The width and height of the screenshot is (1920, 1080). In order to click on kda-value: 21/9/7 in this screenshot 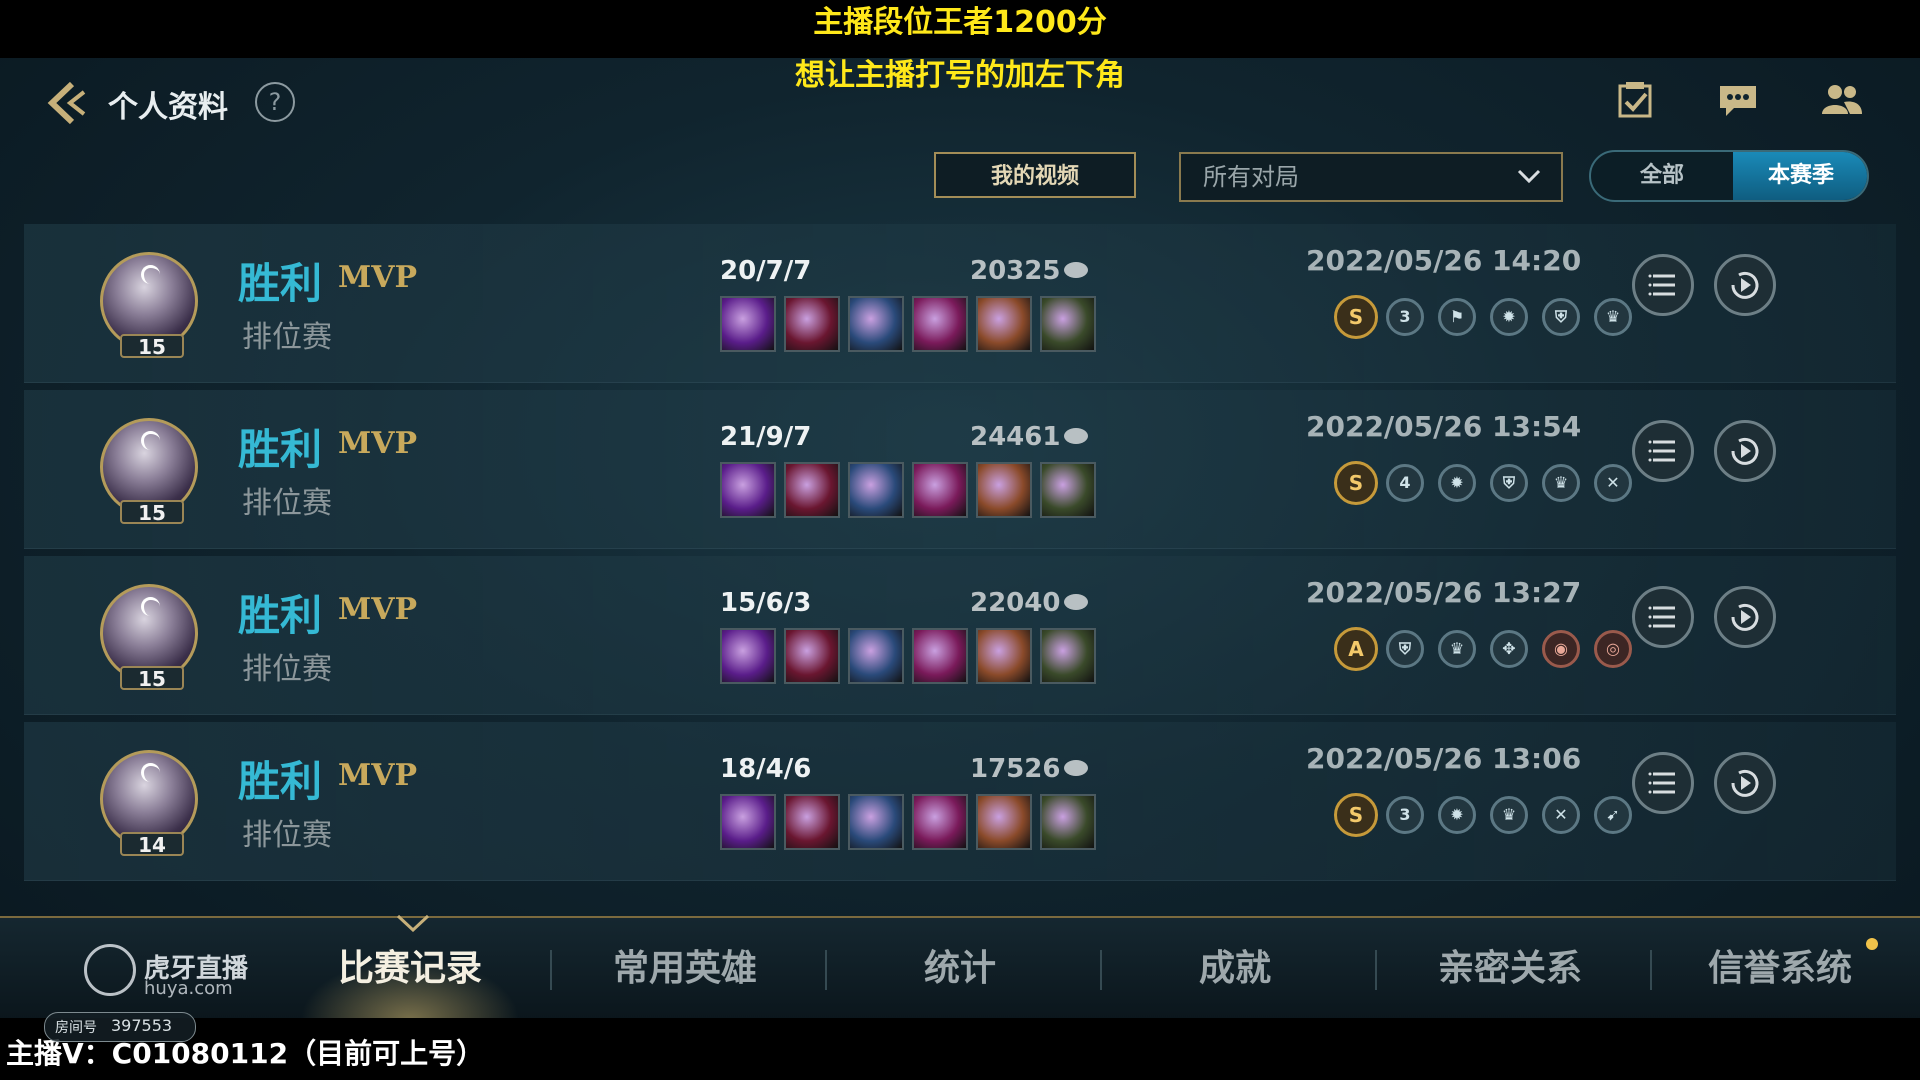, I will do `click(766, 437)`.